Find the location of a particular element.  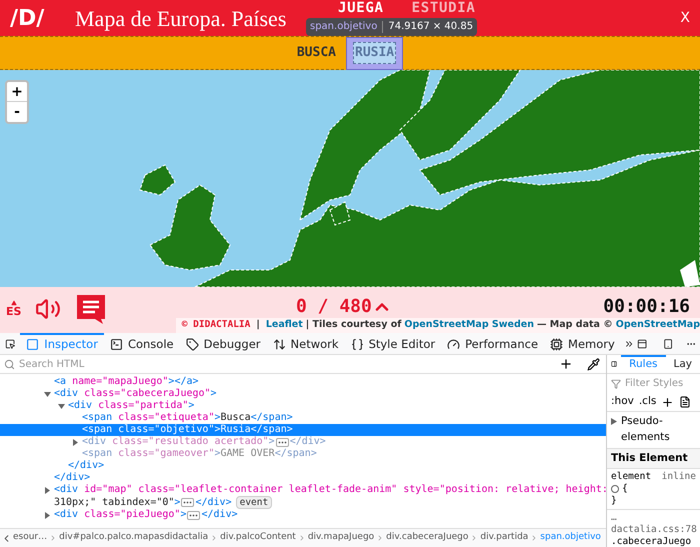

hov-button: :hov is located at coordinates (622, 402).